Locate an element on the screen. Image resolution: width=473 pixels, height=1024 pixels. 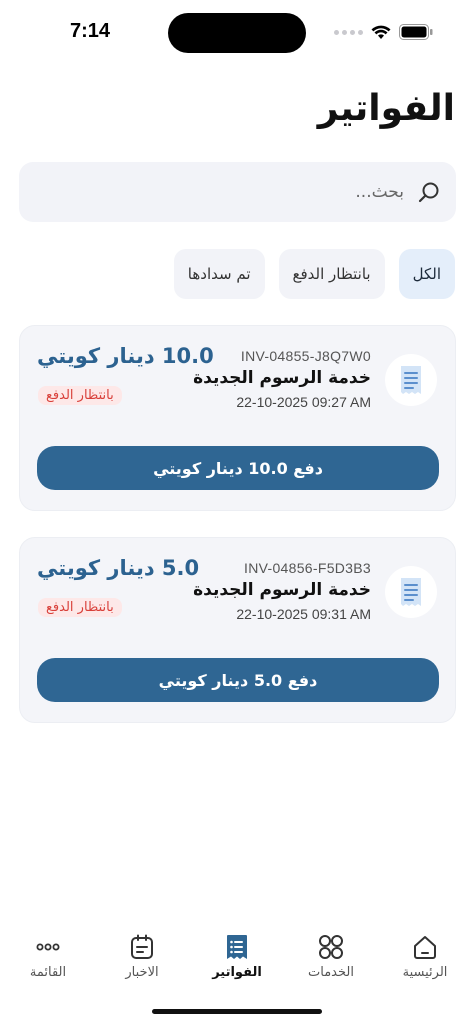
filter-pending: بانتظار الدفع is located at coordinates (331, 274).